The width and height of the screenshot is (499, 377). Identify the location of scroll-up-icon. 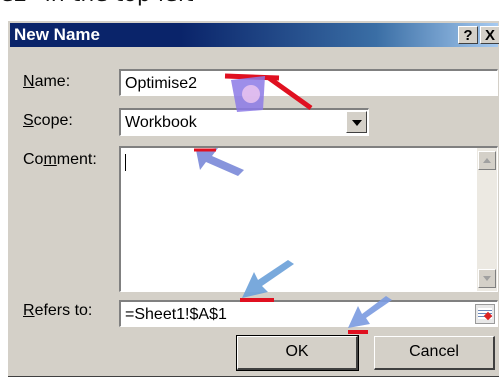
(487, 160).